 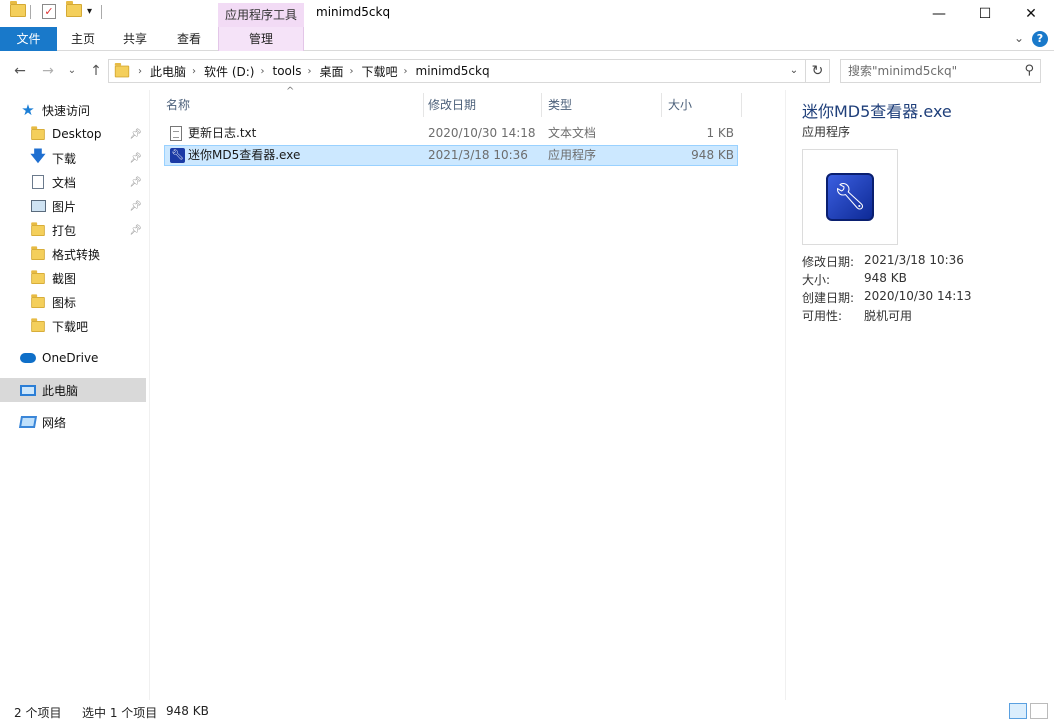 What do you see at coordinates (64, 182) in the screenshot?
I see `sidebar-item-label: 文档` at bounding box center [64, 182].